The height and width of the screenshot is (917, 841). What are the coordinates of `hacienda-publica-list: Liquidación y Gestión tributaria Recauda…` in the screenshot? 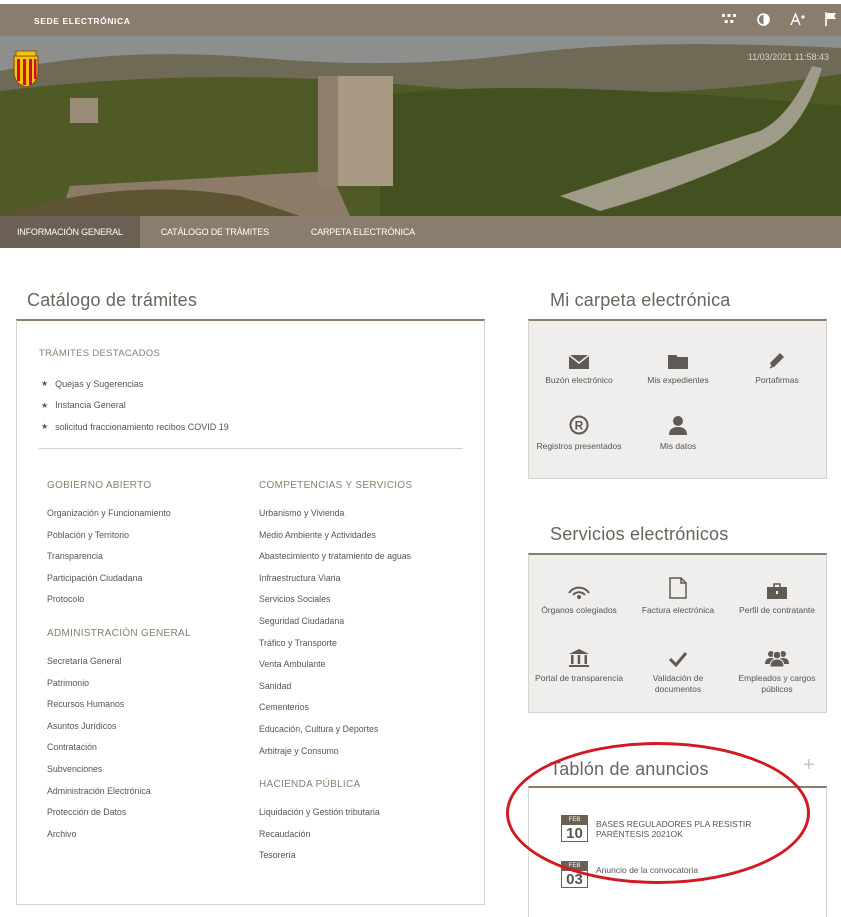 It's located at (319, 838).